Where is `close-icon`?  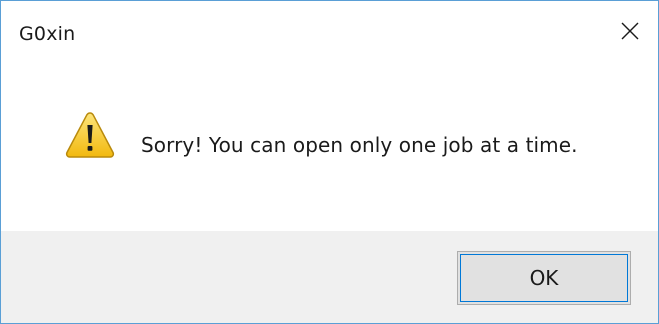 close-icon is located at coordinates (630, 31).